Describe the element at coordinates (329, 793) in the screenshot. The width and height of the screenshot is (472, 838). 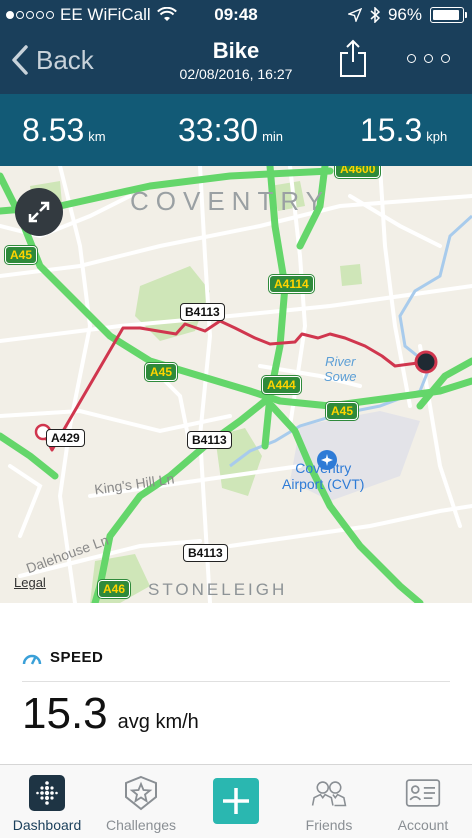
I see `friends-icon` at that location.